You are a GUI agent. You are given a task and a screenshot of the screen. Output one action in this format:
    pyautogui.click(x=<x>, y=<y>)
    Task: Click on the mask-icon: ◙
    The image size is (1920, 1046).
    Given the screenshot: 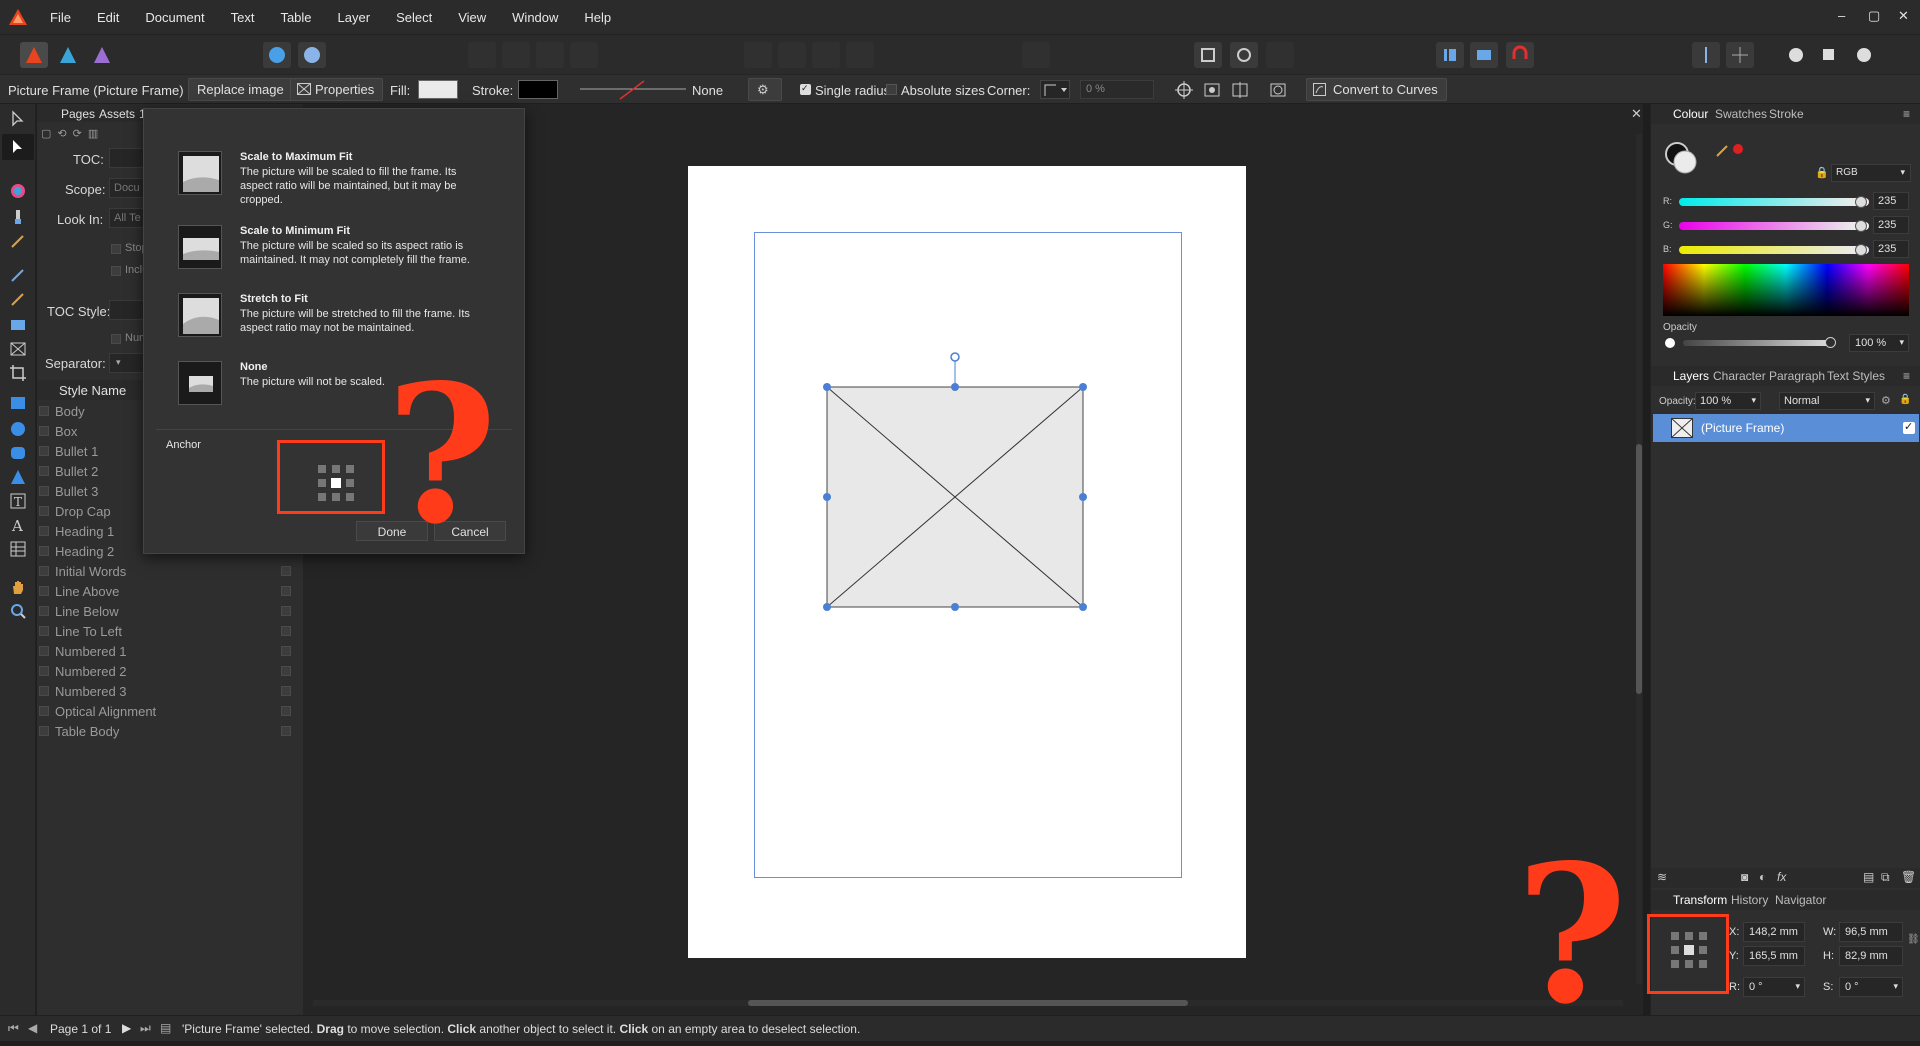 What is the action you would take?
    pyautogui.click(x=1744, y=877)
    